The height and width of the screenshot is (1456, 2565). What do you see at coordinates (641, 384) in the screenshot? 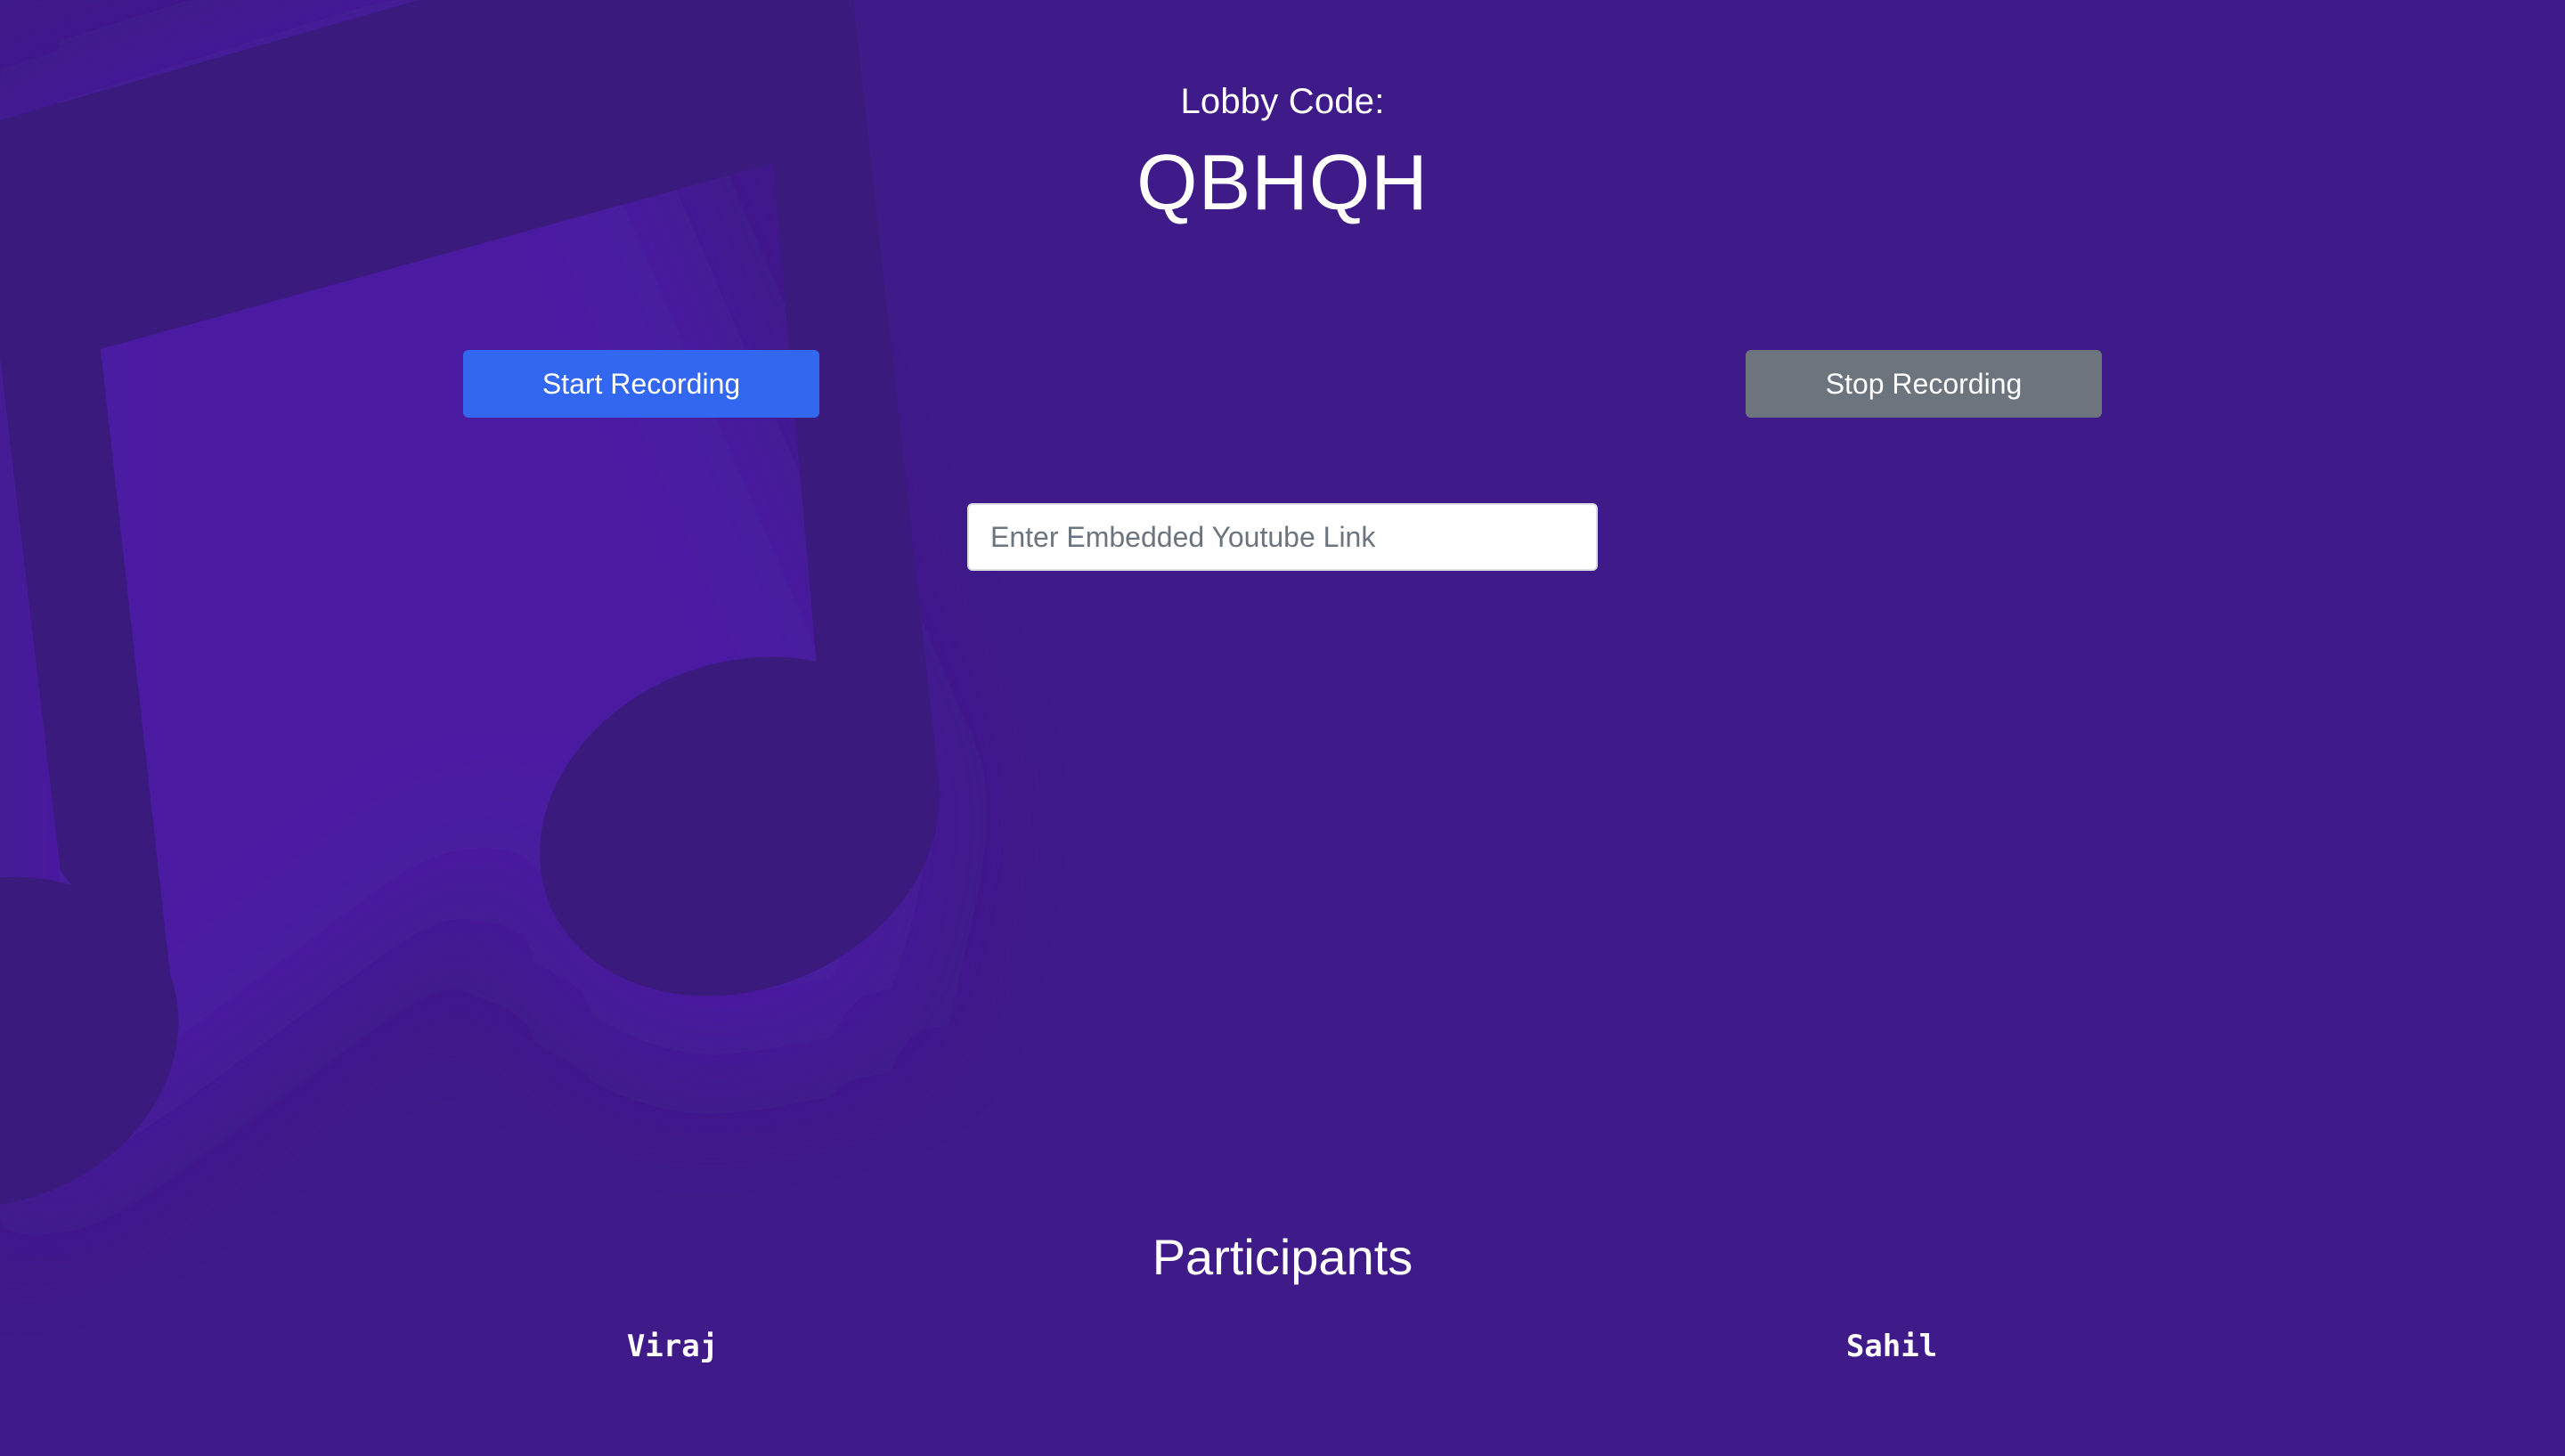
I see `start-recording-button: Start Recording` at bounding box center [641, 384].